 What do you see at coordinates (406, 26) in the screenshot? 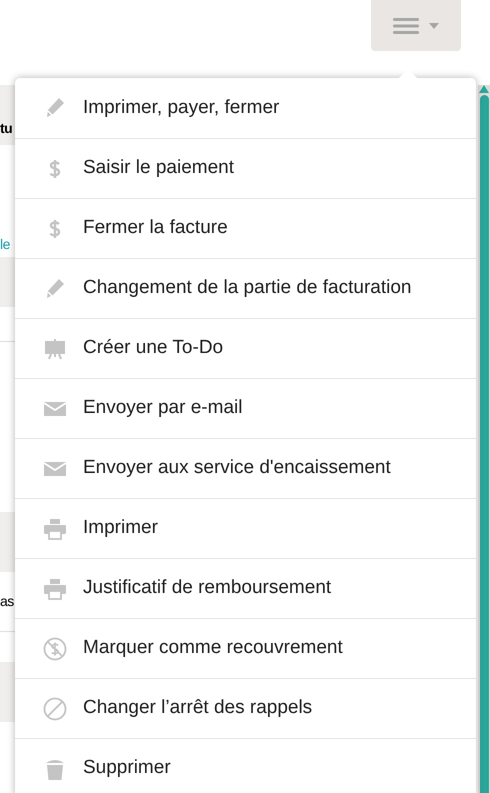
I see `menu-icon` at bounding box center [406, 26].